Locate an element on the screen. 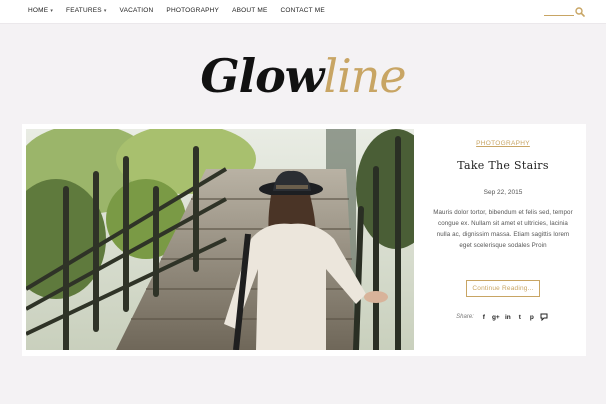 Image resolution: width=606 pixels, height=404 pixels. comment-icon is located at coordinates (544, 317).